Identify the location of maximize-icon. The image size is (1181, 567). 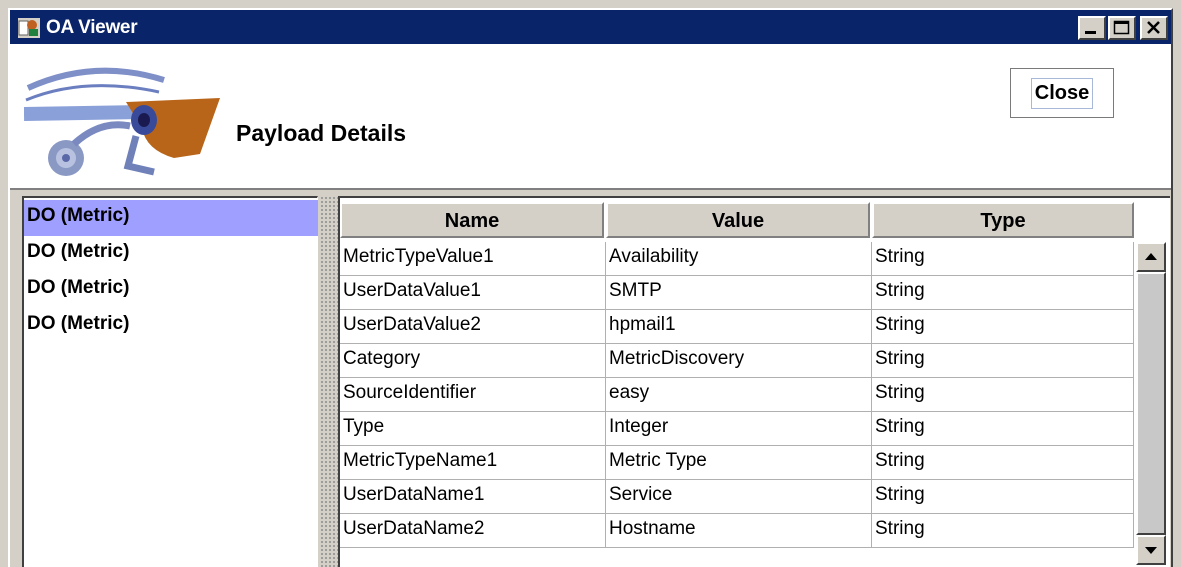
(1121, 27).